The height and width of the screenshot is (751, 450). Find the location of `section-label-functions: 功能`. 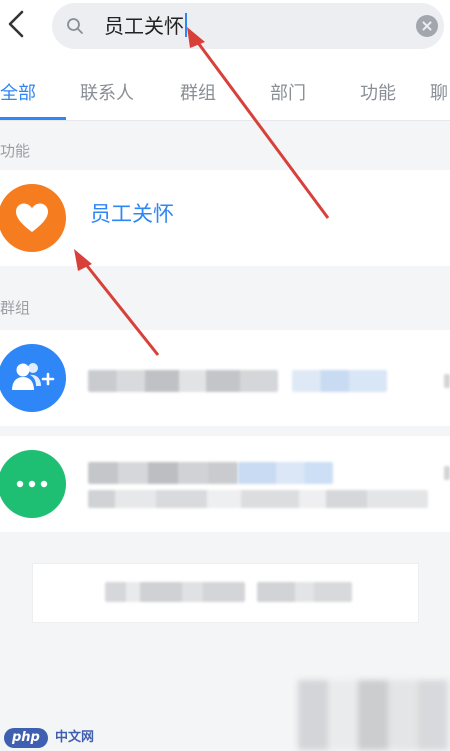

section-label-functions: 功能 is located at coordinates (15, 151).